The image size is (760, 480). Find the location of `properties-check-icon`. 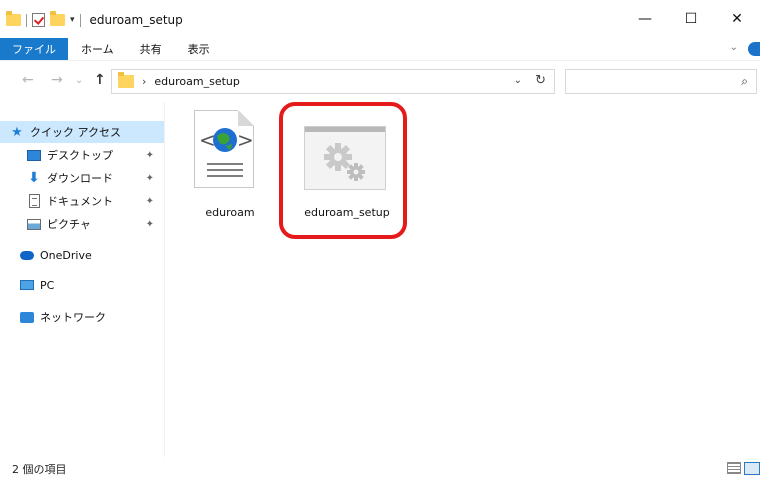

properties-check-icon is located at coordinates (38, 20).